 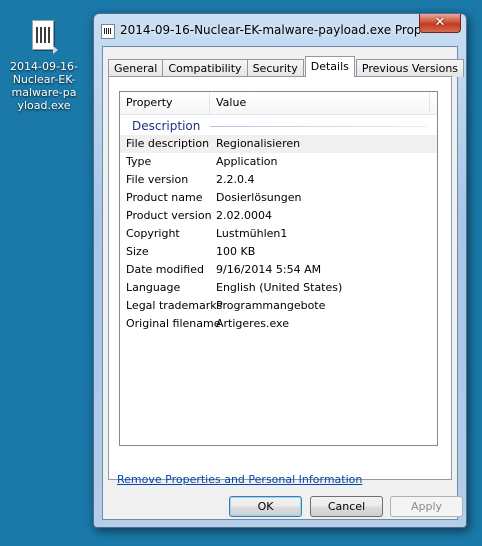 I want to click on close-button: ✕, so click(x=440, y=23).